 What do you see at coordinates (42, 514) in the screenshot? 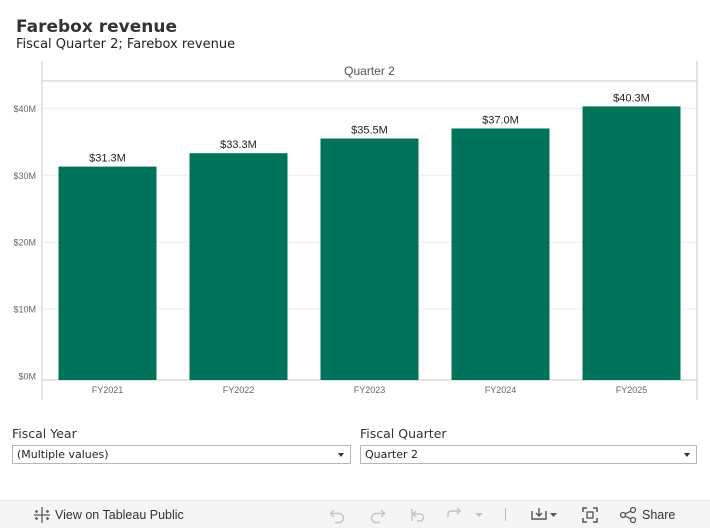
I see `tableau-logo-icon` at bounding box center [42, 514].